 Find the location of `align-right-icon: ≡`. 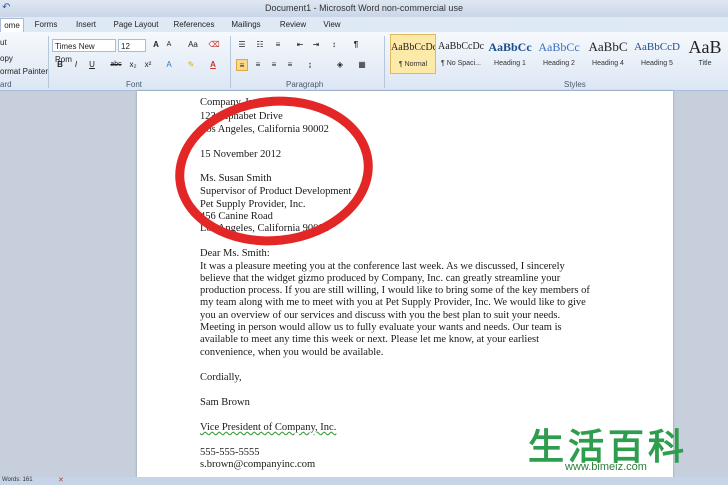

align-right-icon: ≡ is located at coordinates (274, 65).